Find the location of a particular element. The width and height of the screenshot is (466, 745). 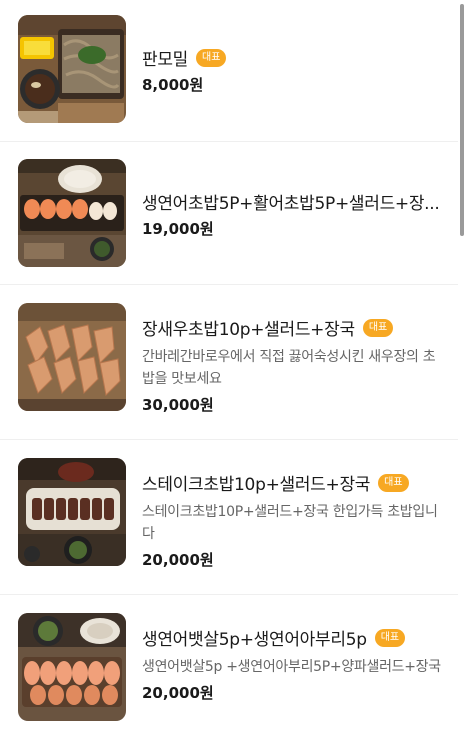

menu-item-price: 19,000원 is located at coordinates (178, 229).